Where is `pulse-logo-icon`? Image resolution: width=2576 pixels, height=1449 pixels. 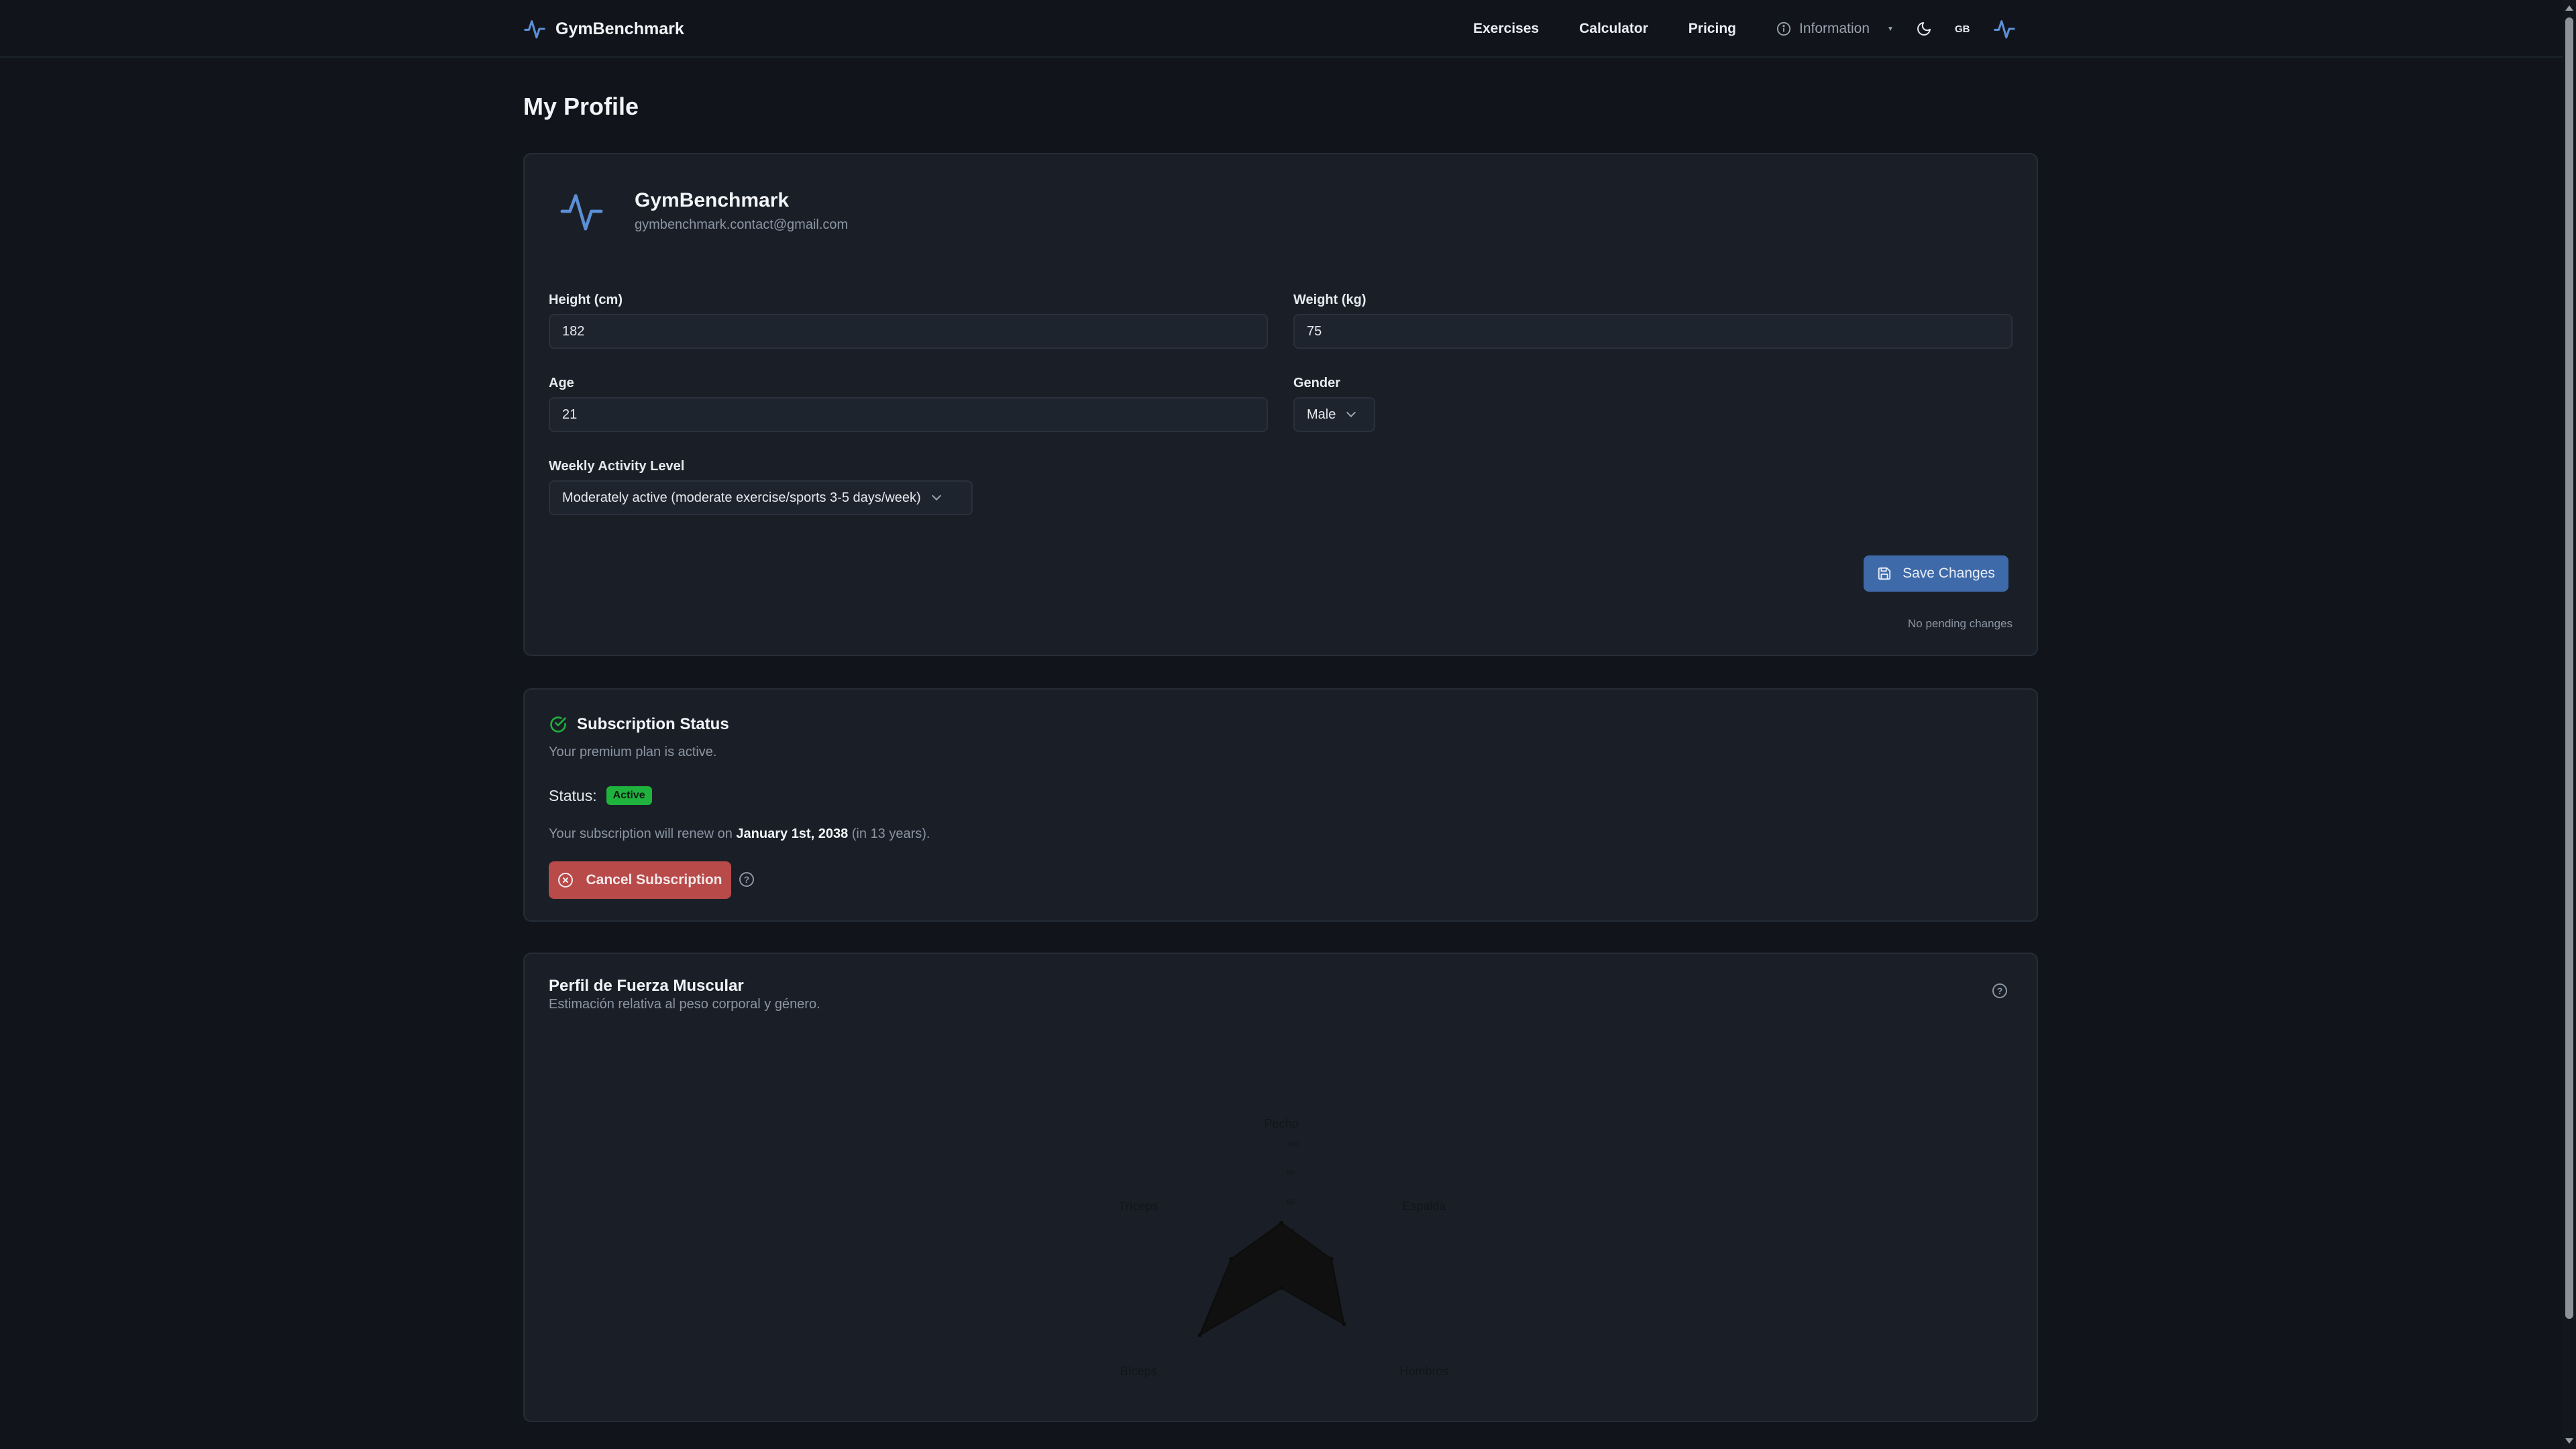 pulse-logo-icon is located at coordinates (534, 29).